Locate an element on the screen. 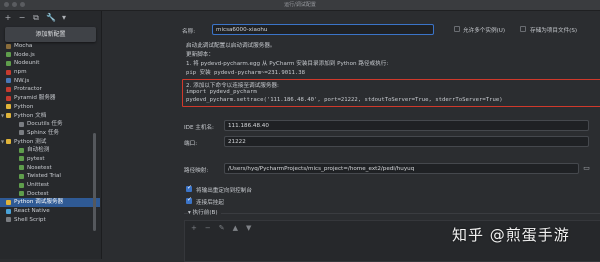  pip-install-line: pip 安装 pydevd-pycharm~=231.9011.38 is located at coordinates (245, 73).